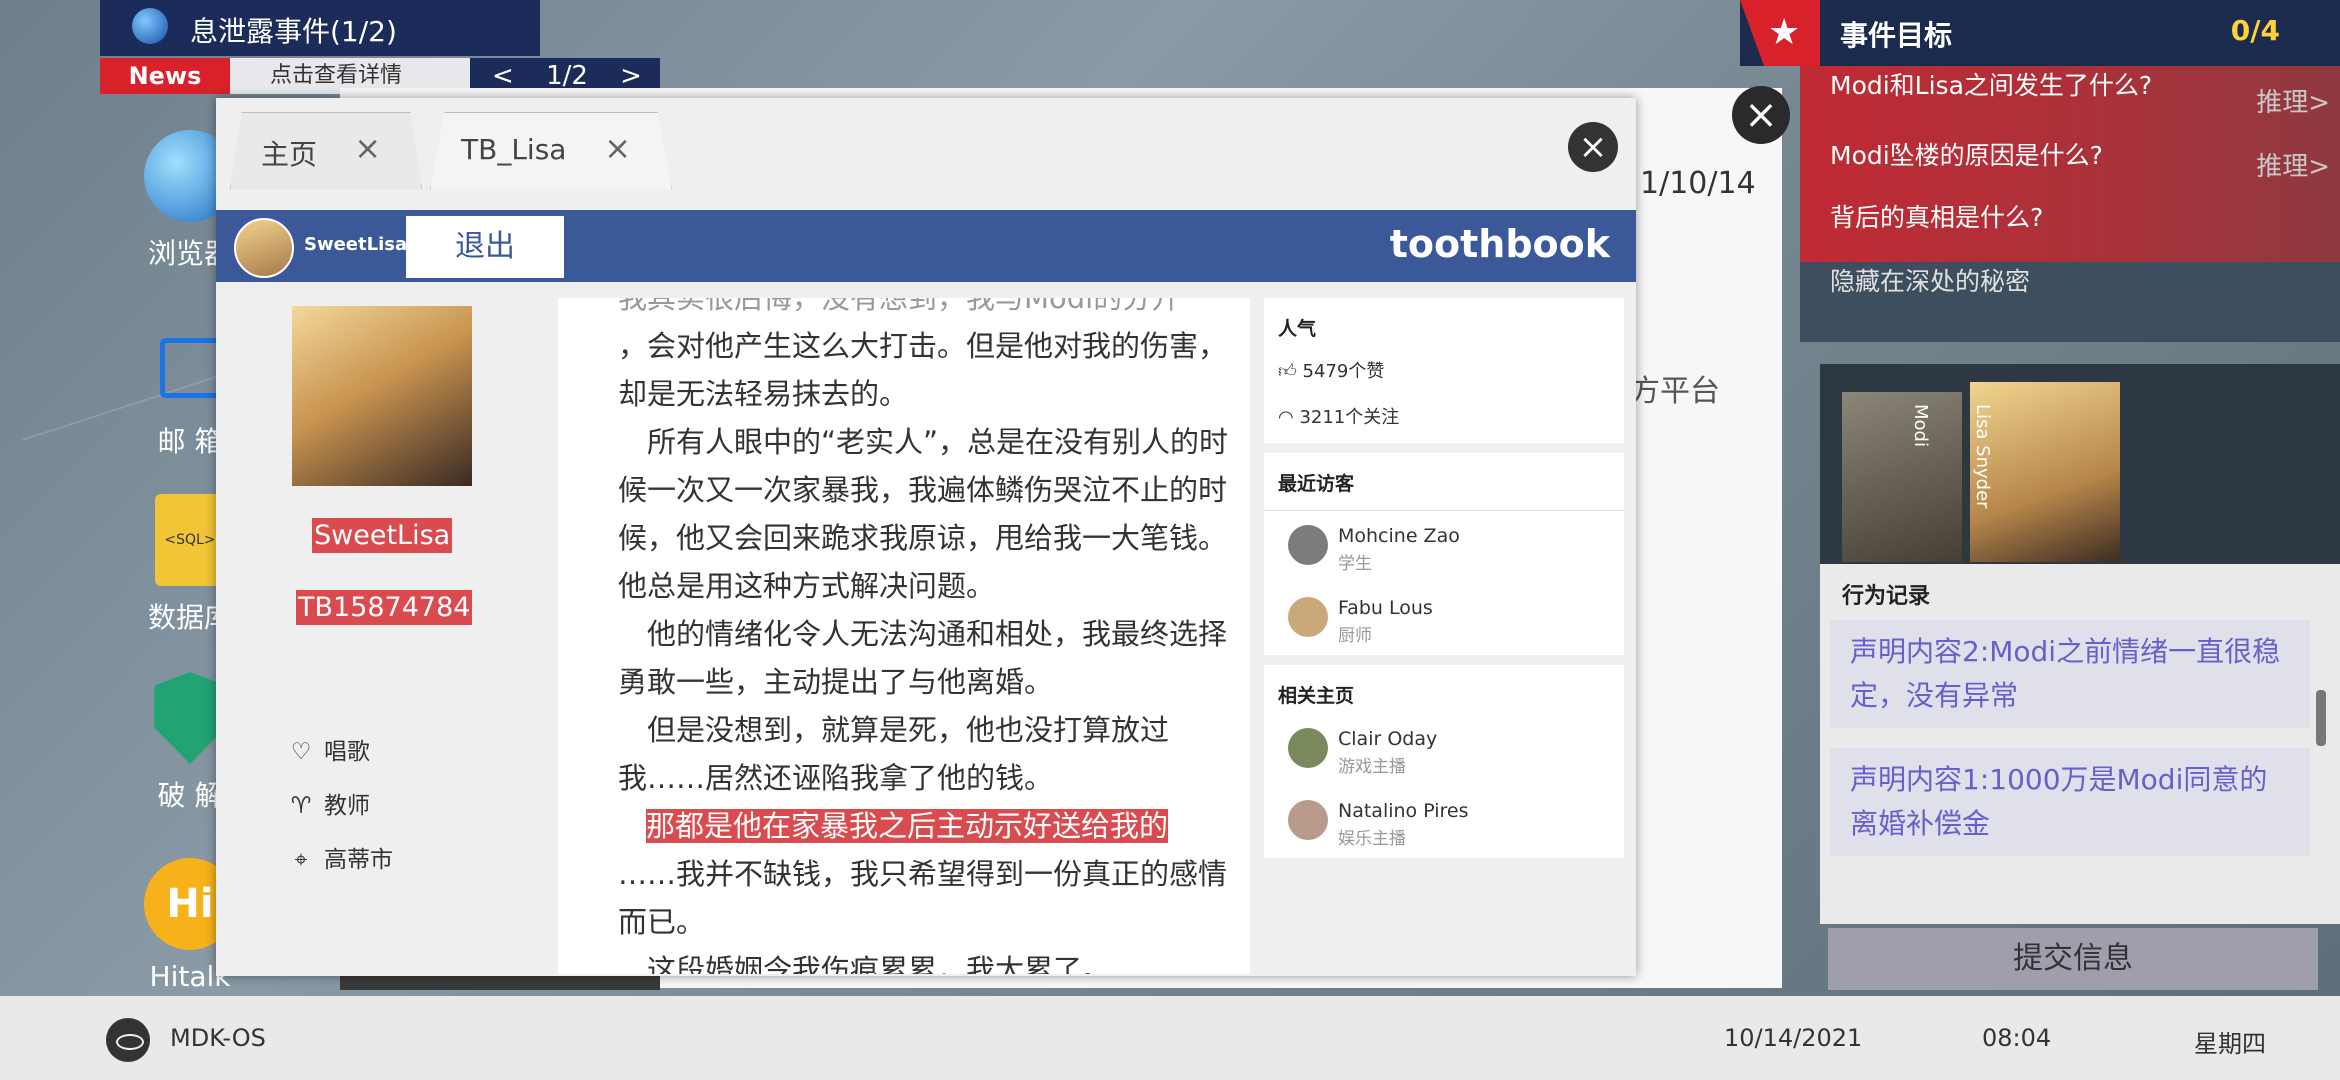 Image resolution: width=2340 pixels, height=1080 pixels. Describe the element at coordinates (358, 860) in the screenshot. I see `profile-city-text: 高蒂市` at that location.